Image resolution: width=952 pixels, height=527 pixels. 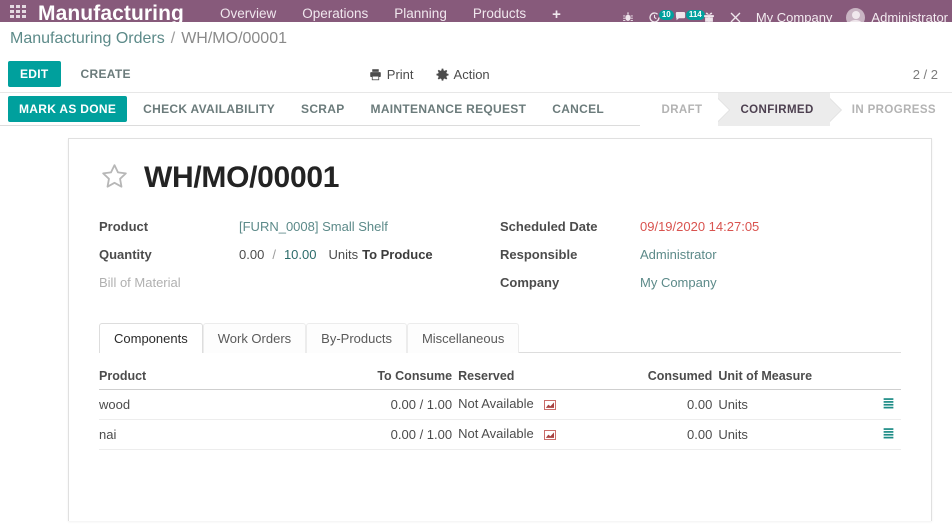 I want to click on field-scheduled-date-label: Scheduled Date, so click(x=549, y=226).